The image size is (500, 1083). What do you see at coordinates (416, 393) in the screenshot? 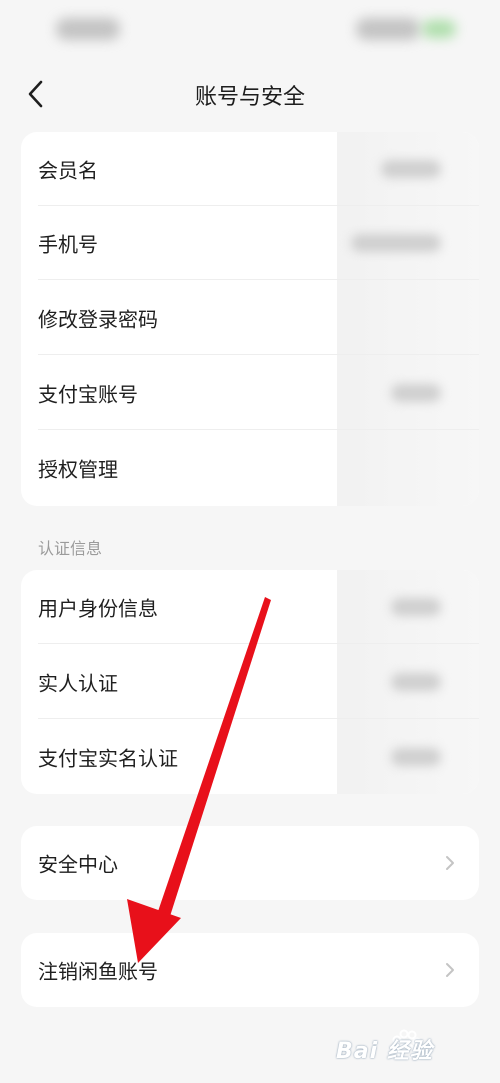
I see `alipay-value-blur` at bounding box center [416, 393].